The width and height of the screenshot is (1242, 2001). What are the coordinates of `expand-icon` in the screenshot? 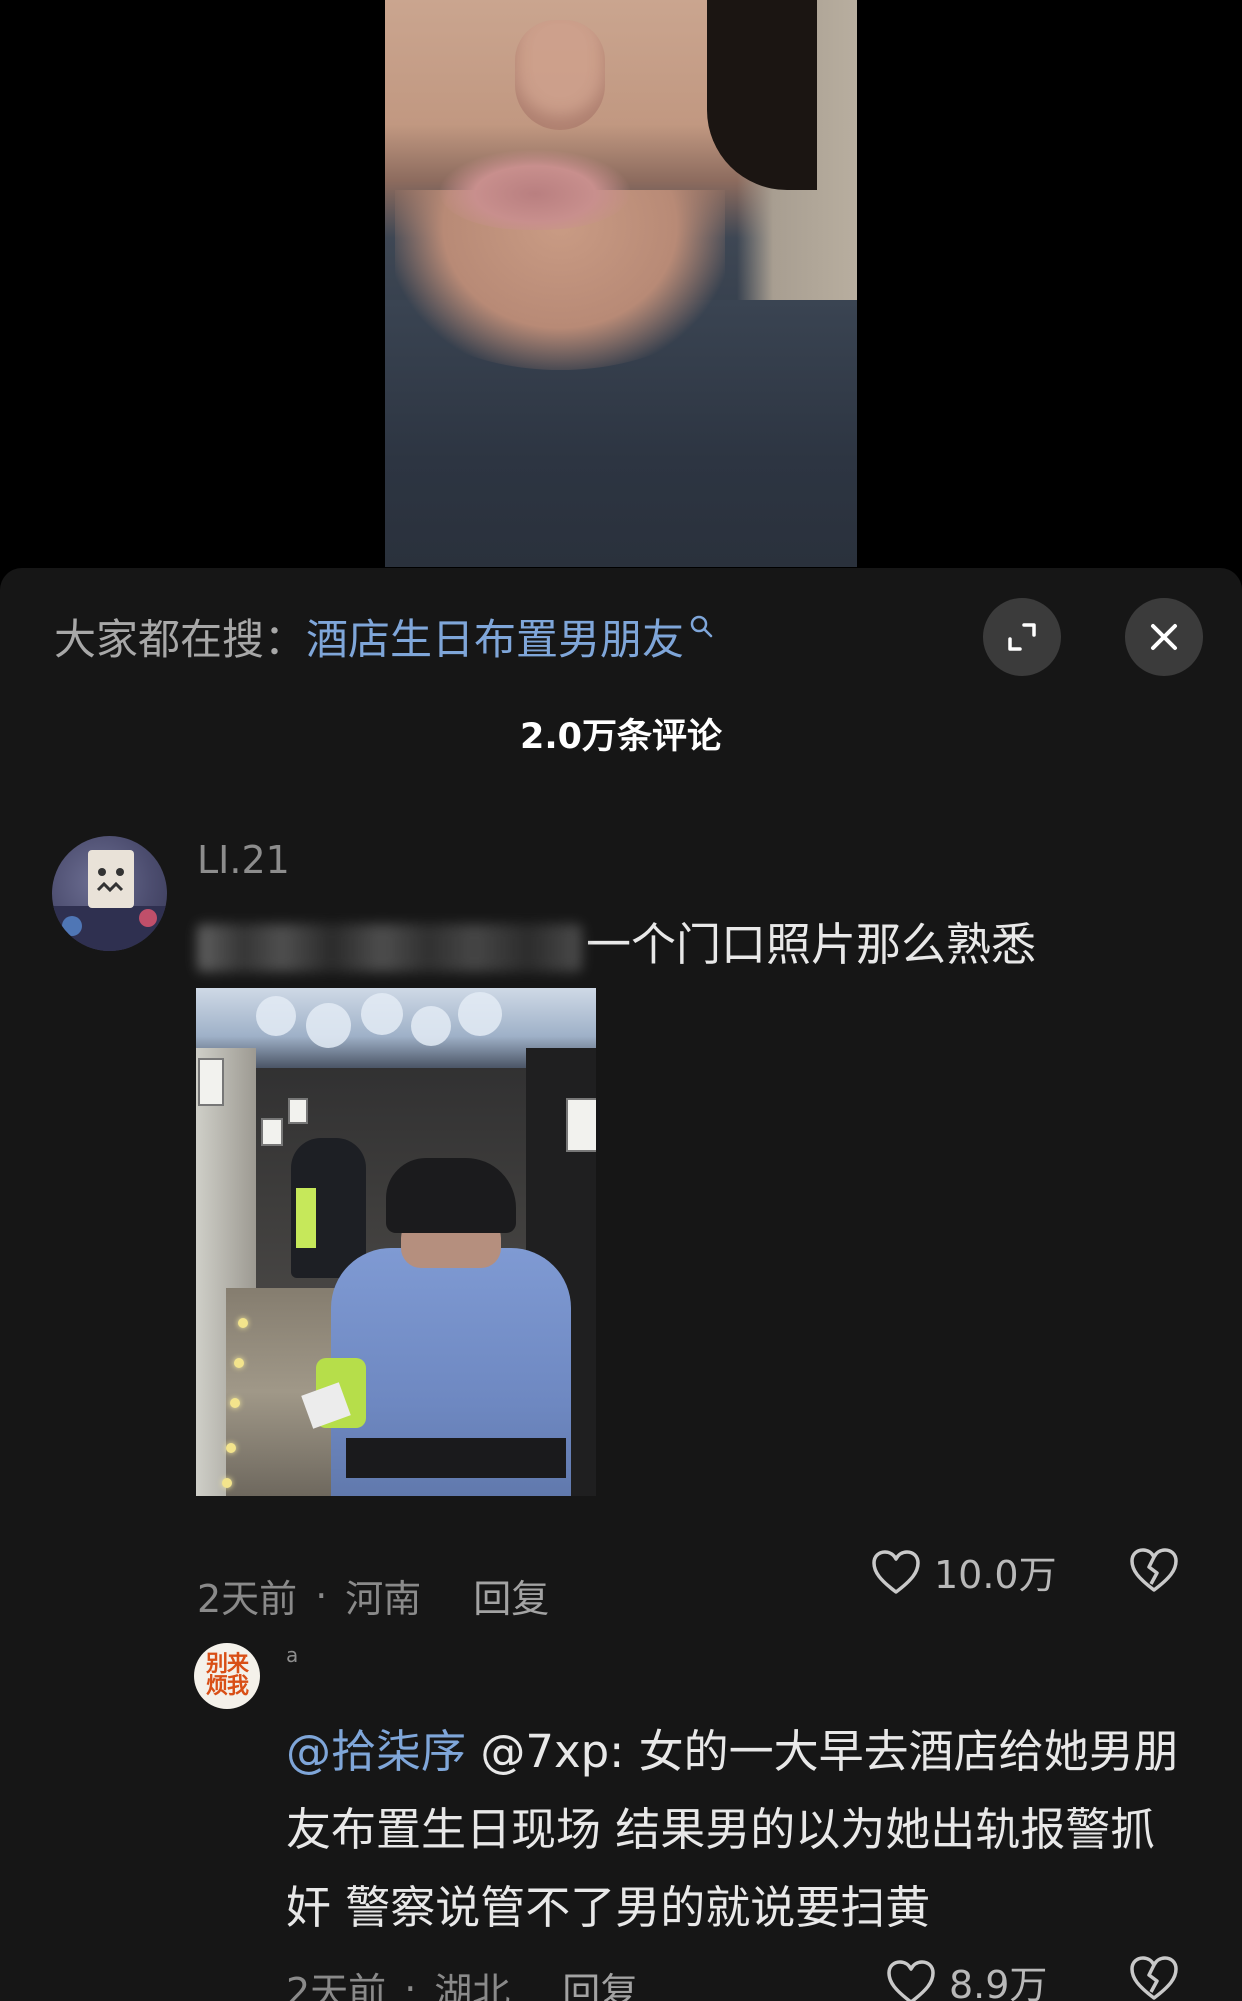 It's located at (1022, 637).